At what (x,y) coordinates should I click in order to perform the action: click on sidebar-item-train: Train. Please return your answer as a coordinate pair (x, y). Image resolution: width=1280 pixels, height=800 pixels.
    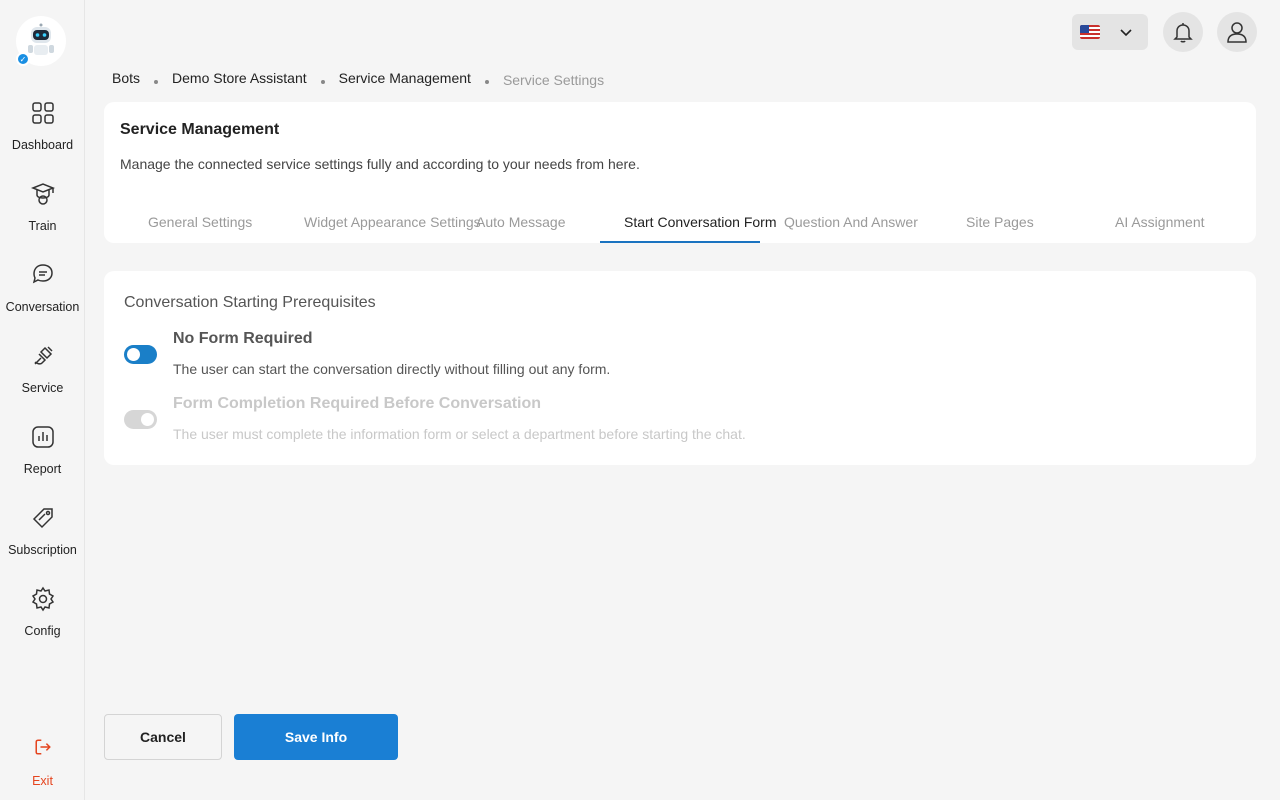
    Looking at the image, I should click on (42, 211).